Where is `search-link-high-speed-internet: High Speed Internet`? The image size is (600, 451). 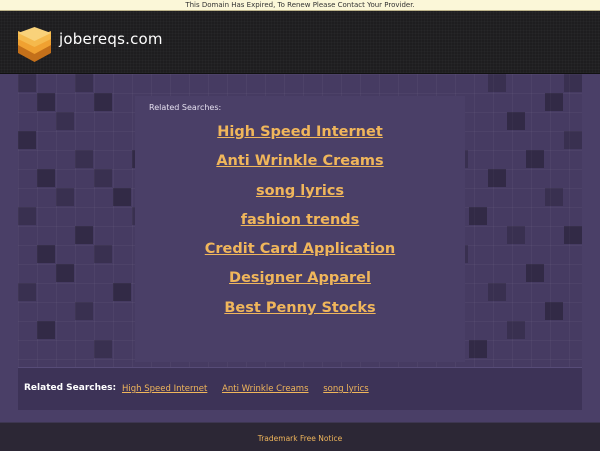
search-link-high-speed-internet: High Speed Internet is located at coordinates (300, 134).